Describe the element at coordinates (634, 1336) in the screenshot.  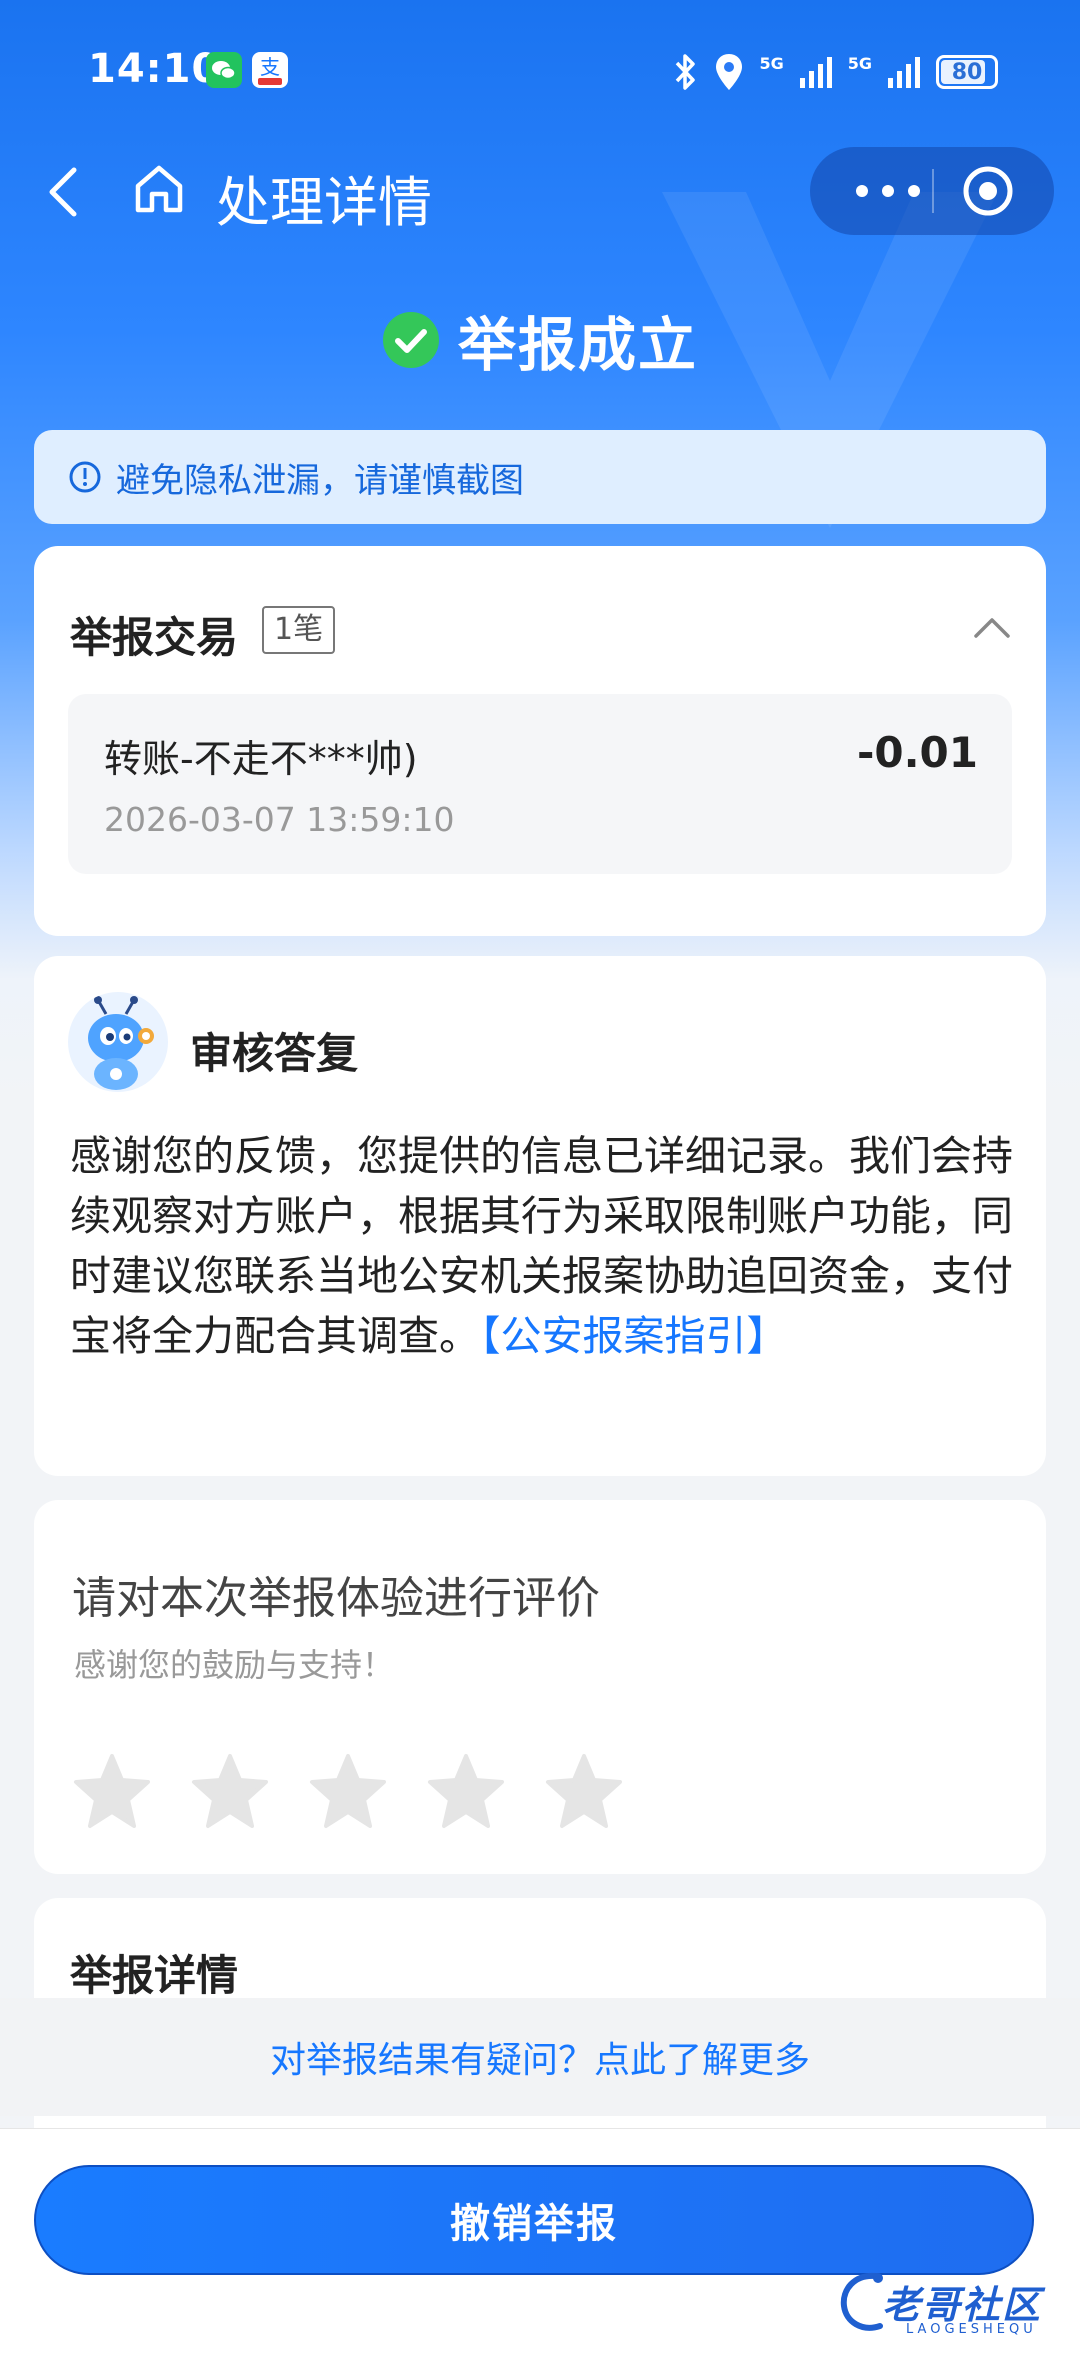
I see `police-report-guide-link: 【公安报案指引】` at that location.